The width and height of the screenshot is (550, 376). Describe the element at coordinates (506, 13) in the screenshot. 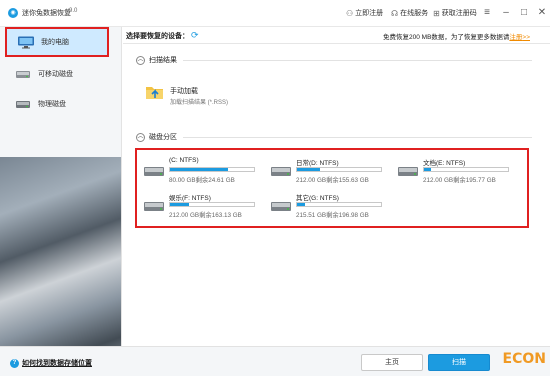

I see `minimize-icon: –` at that location.